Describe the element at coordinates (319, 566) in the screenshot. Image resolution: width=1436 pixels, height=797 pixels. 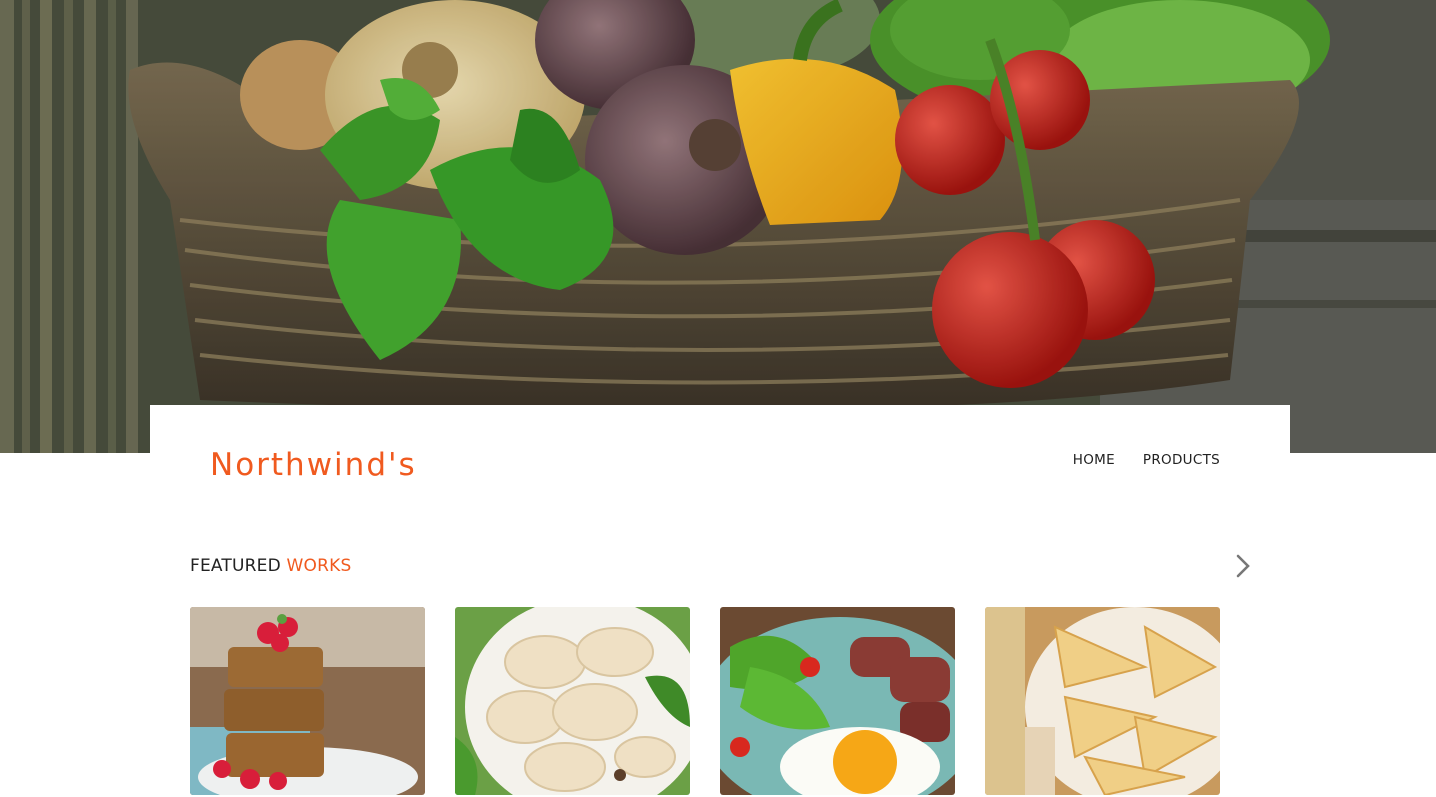
I see `section-title-part2: WORKS` at that location.